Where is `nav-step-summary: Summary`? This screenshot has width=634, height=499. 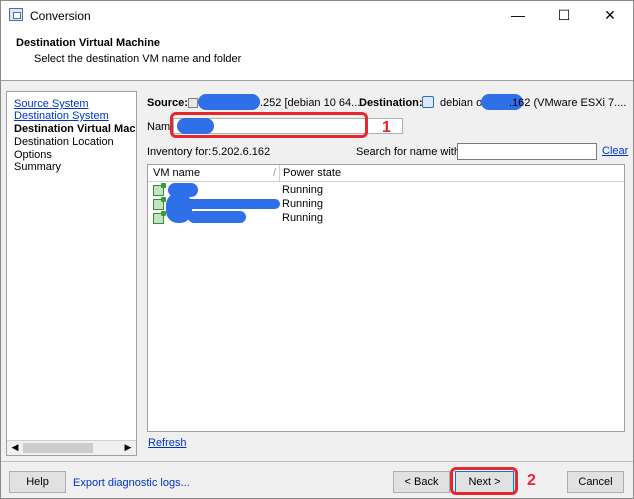 nav-step-summary: Summary is located at coordinates (38, 167).